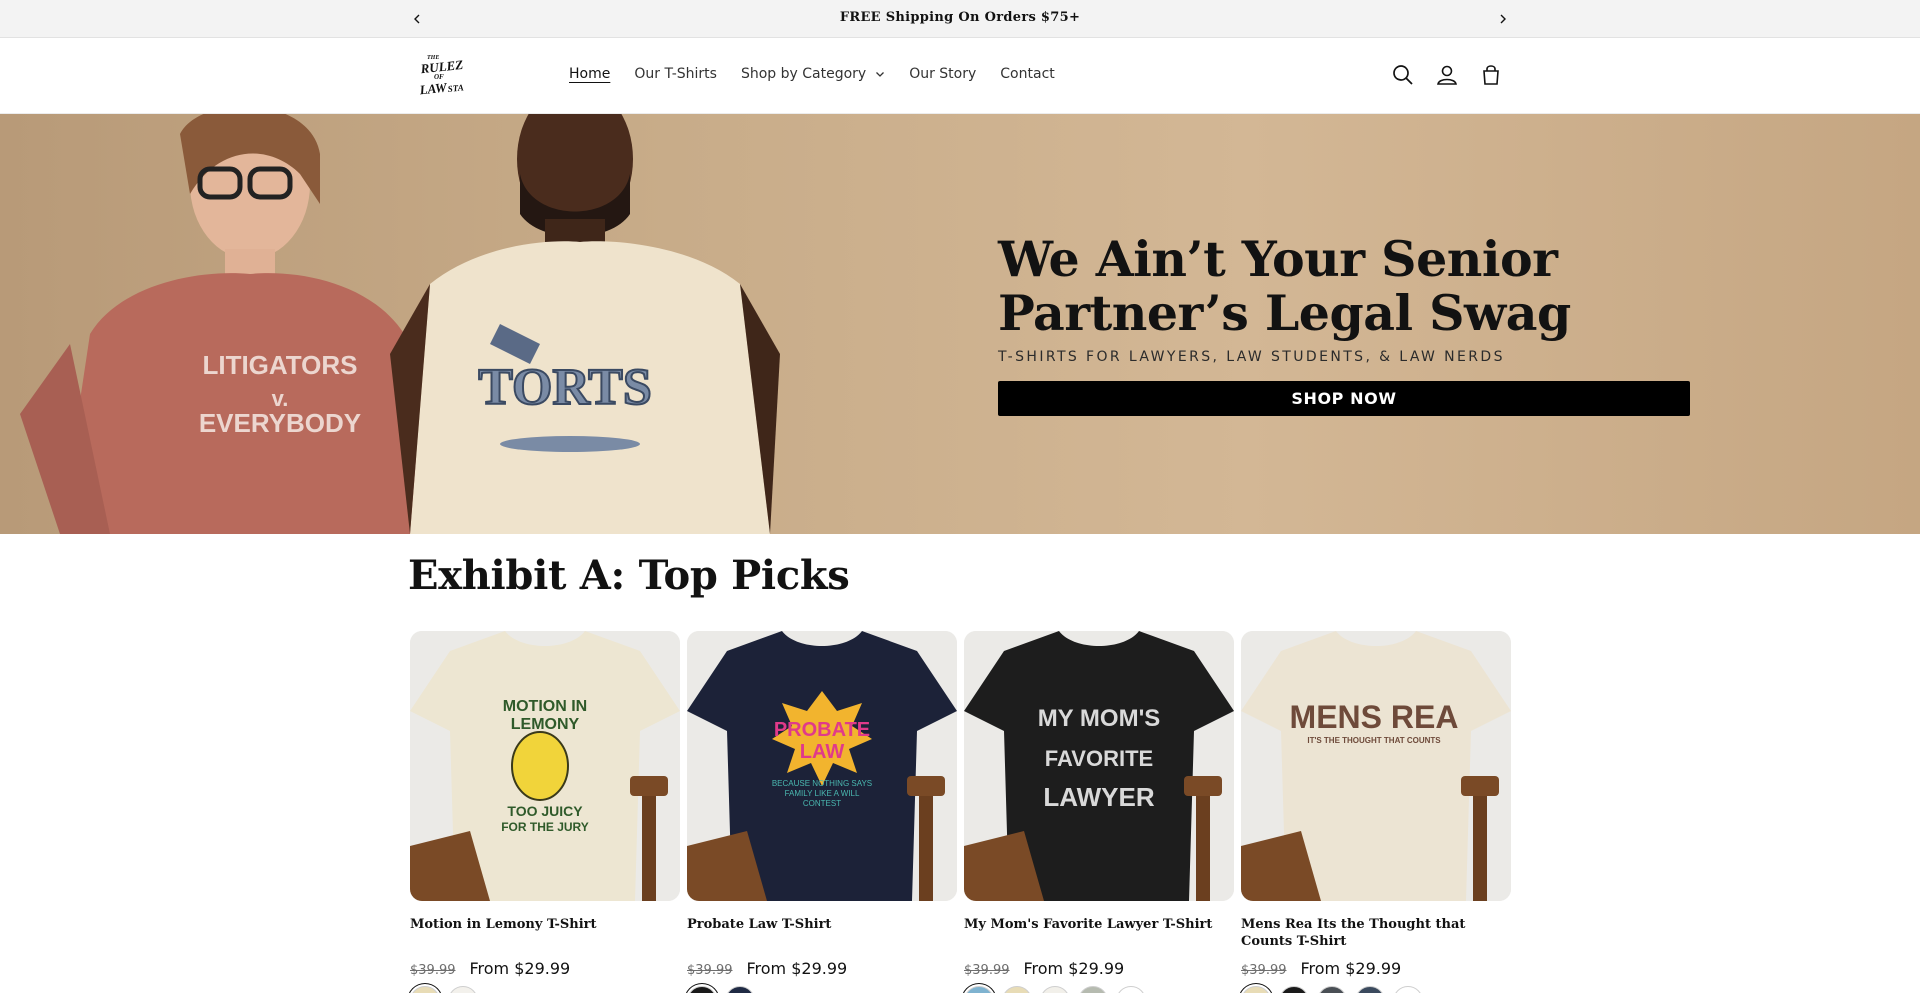 This screenshot has width=1920, height=993. What do you see at coordinates (585, 324) in the screenshot?
I see `hero-model-right-image: TORTS` at bounding box center [585, 324].